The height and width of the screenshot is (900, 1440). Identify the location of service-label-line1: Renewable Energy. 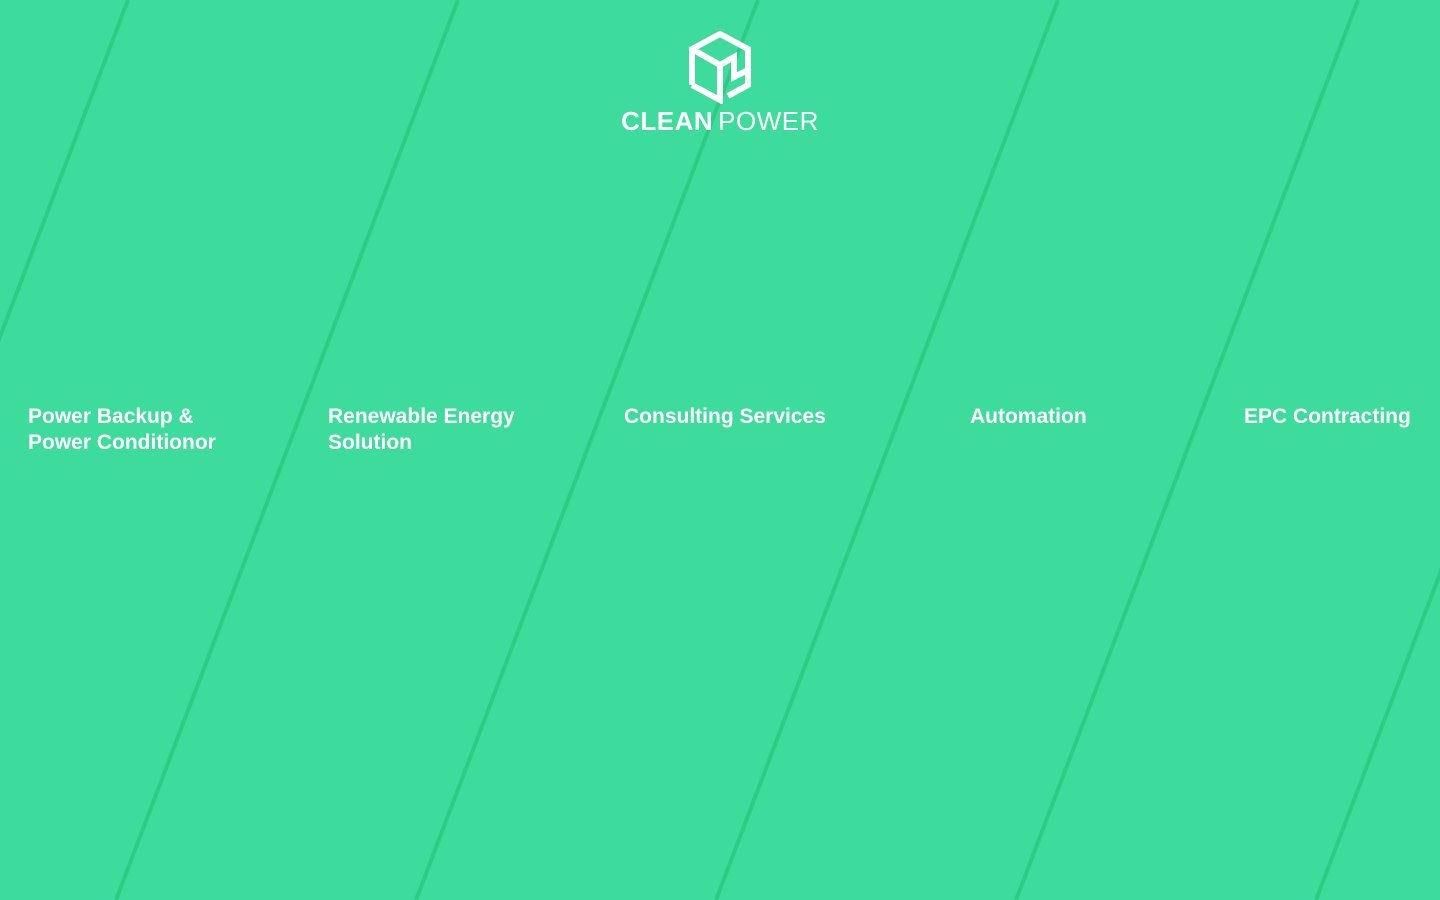
(421, 416).